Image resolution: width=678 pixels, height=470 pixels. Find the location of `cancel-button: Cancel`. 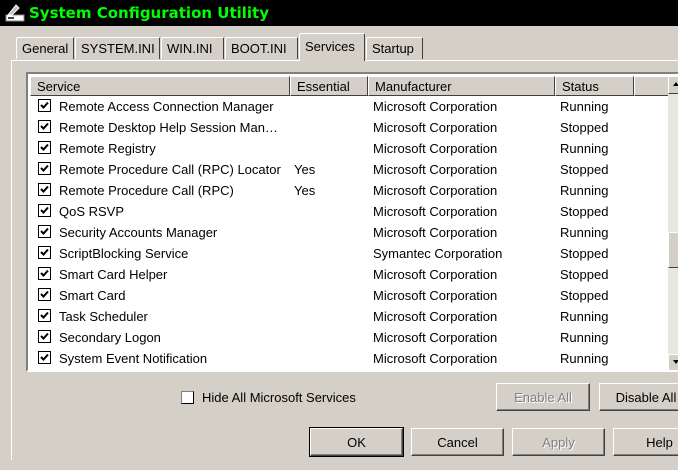

cancel-button: Cancel is located at coordinates (457, 442).